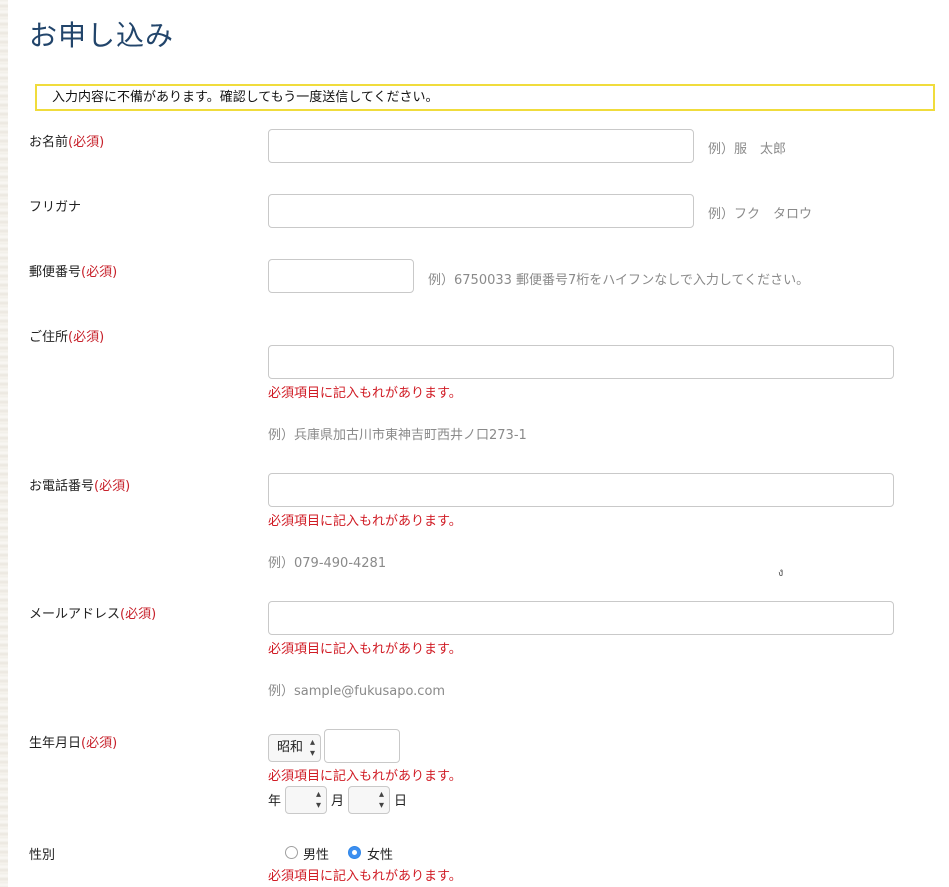 The image size is (949, 887). What do you see at coordinates (316, 853) in the screenshot?
I see `gender-male-label: 男性` at bounding box center [316, 853].